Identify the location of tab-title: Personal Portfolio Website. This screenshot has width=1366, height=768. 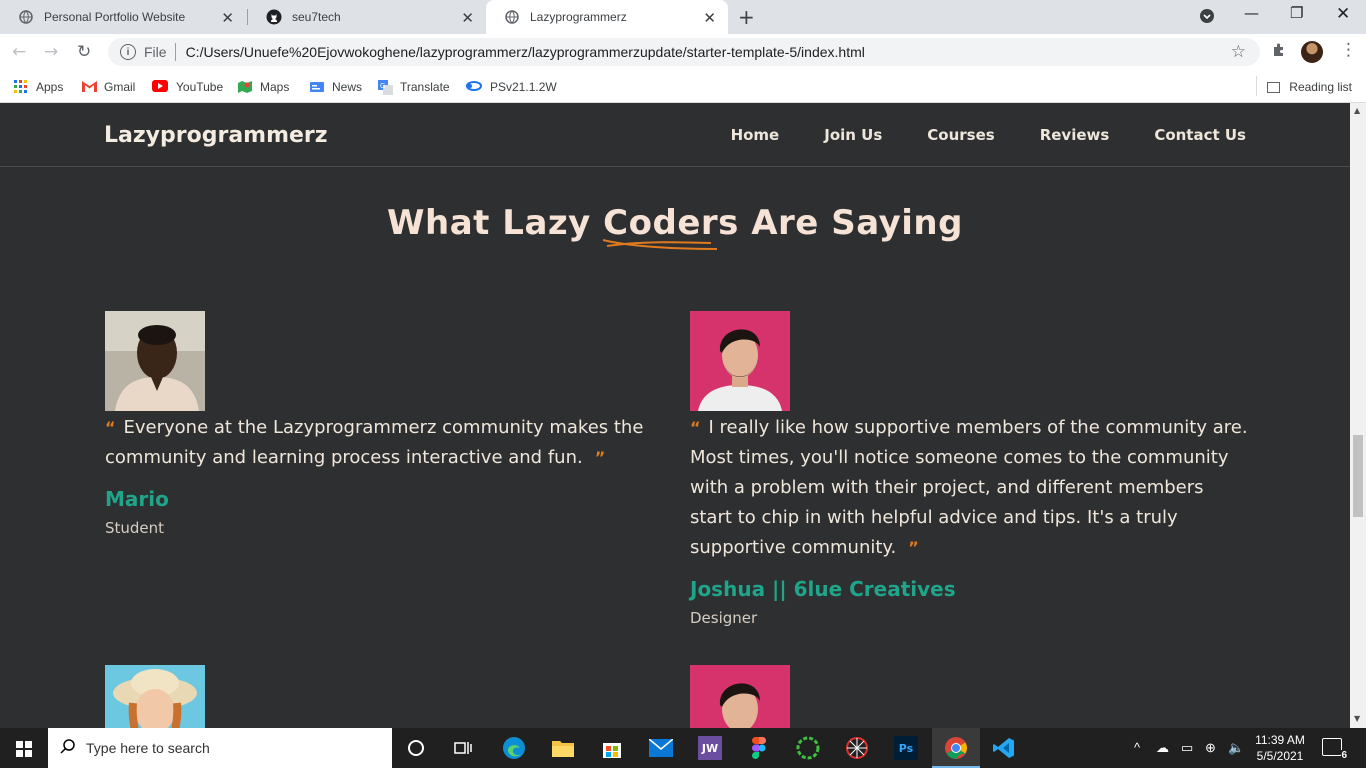
(115, 17).